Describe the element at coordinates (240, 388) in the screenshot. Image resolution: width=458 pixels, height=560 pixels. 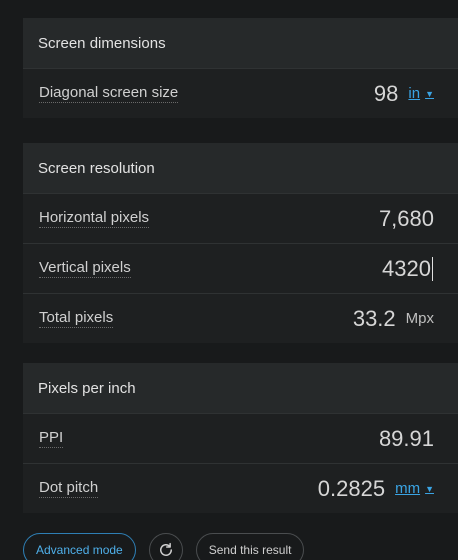
I see `pixels-per-inch-header: Pixels per inch` at that location.